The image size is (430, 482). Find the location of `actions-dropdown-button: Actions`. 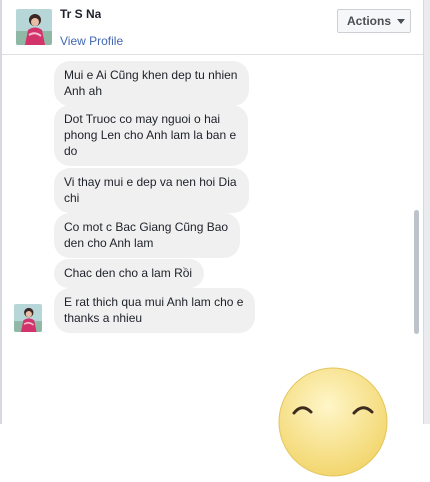

actions-dropdown-button: Actions is located at coordinates (374, 21).